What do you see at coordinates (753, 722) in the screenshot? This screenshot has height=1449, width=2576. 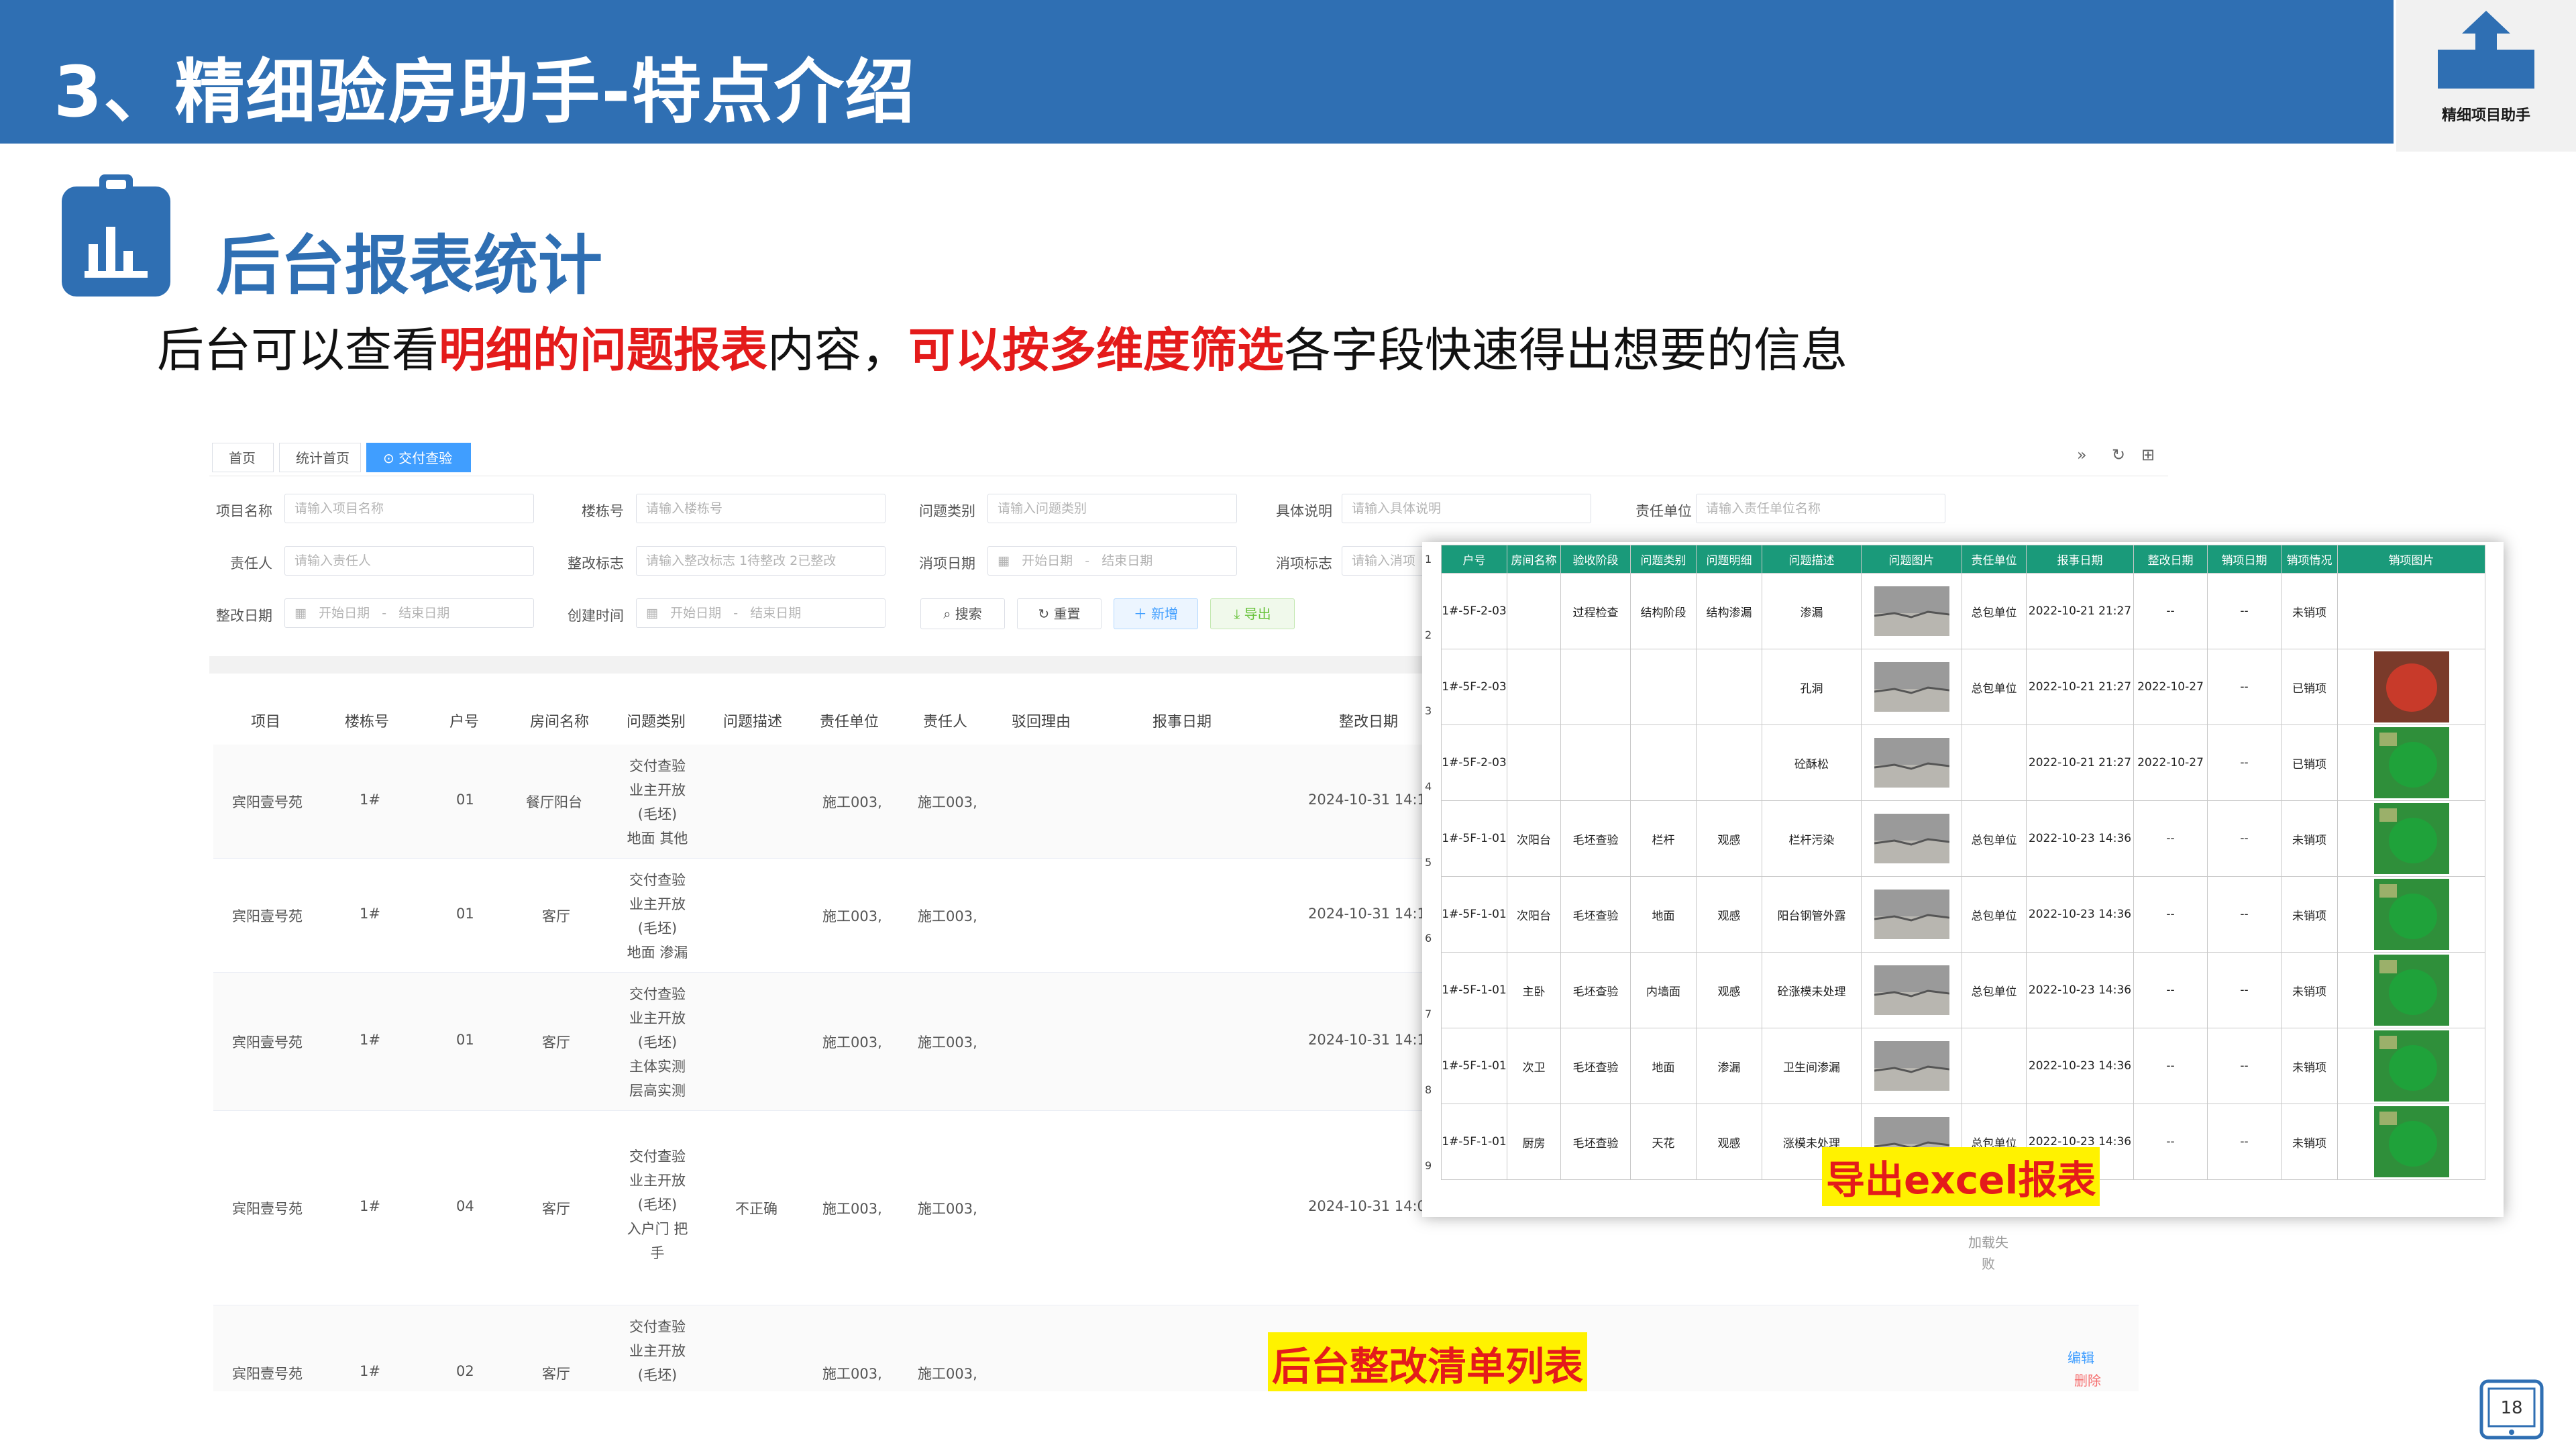 I see `col-desc: 问题描述` at bounding box center [753, 722].